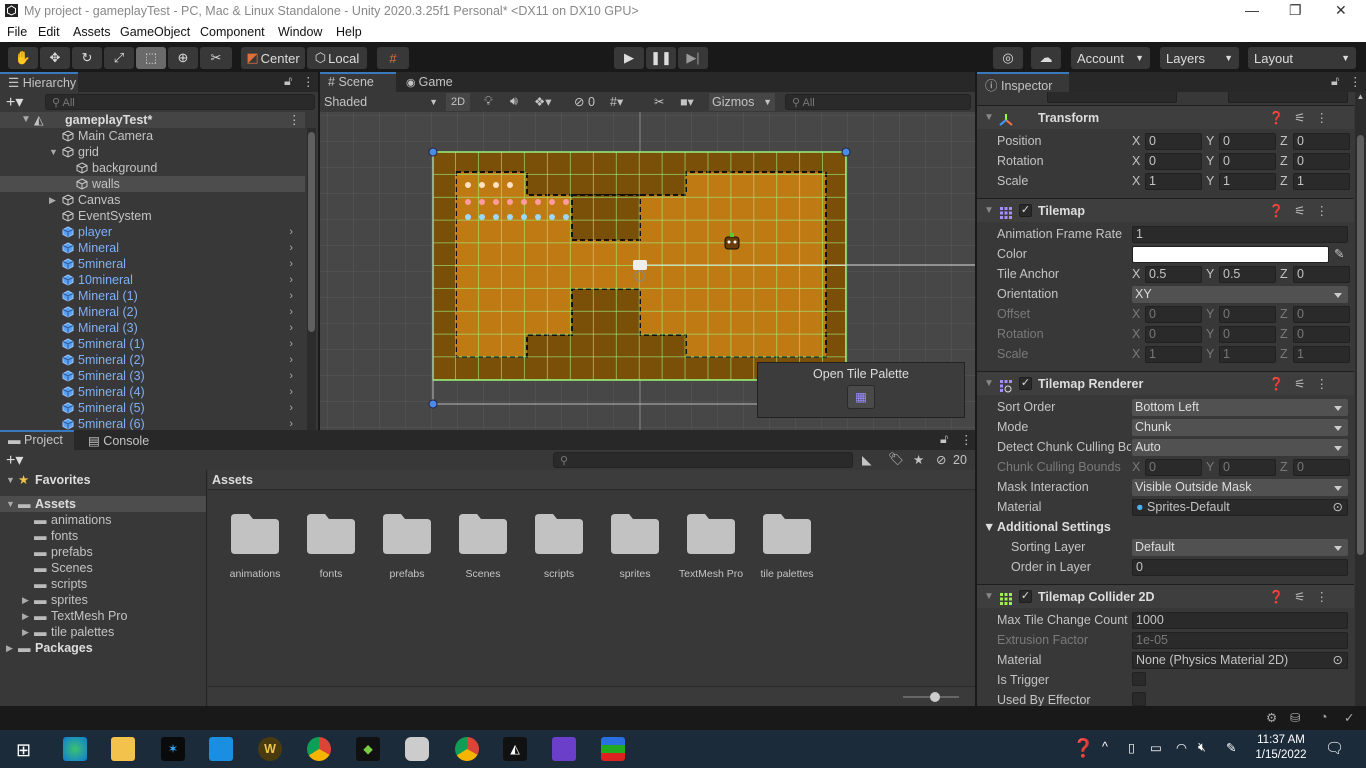 The height and width of the screenshot is (768, 1366). Describe the element at coordinates (564, 749) in the screenshot. I see `visual-studio-icon` at that location.